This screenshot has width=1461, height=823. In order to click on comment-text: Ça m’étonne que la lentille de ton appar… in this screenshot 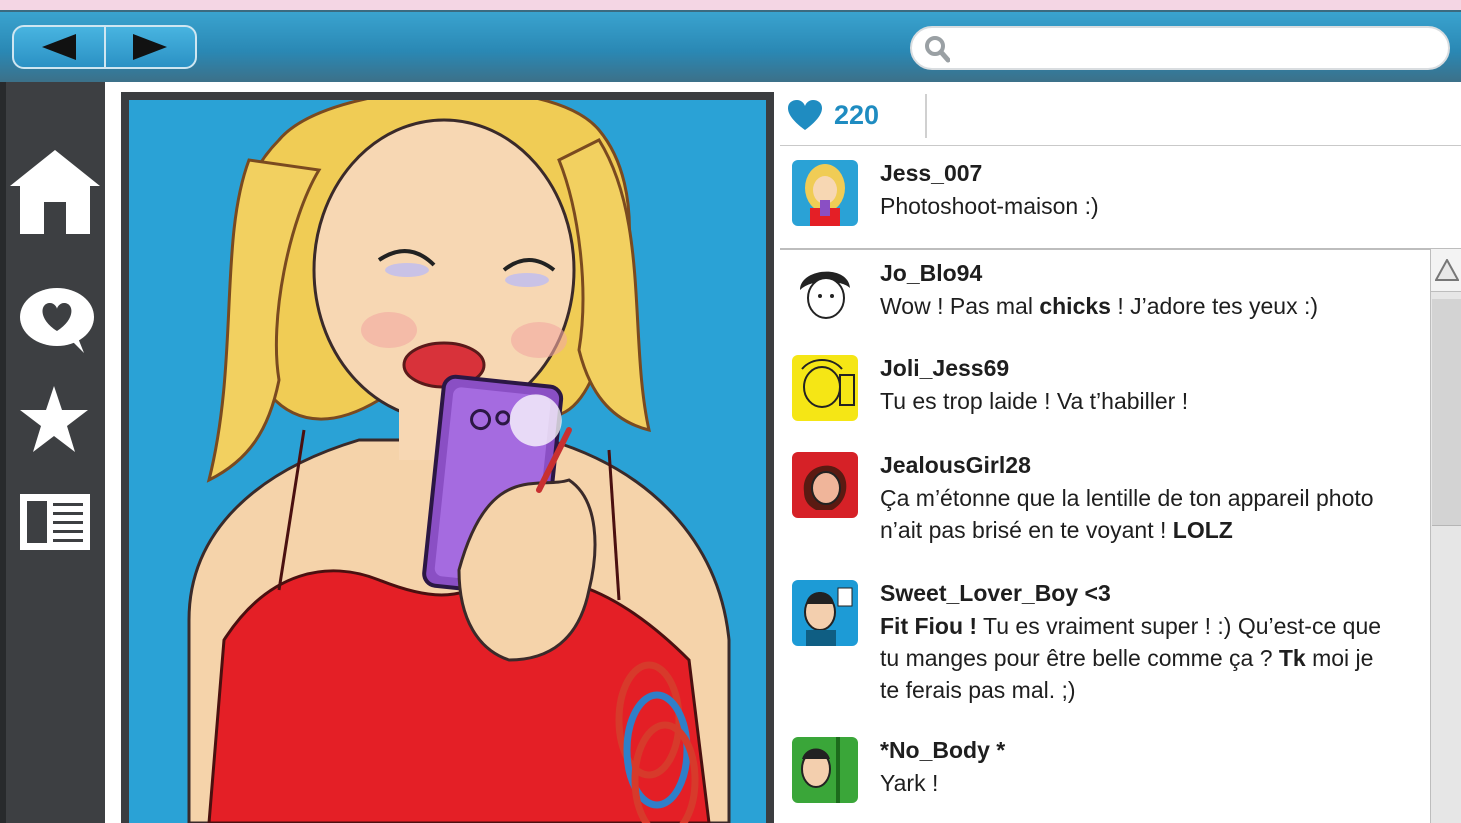, I will do `click(1127, 514)`.